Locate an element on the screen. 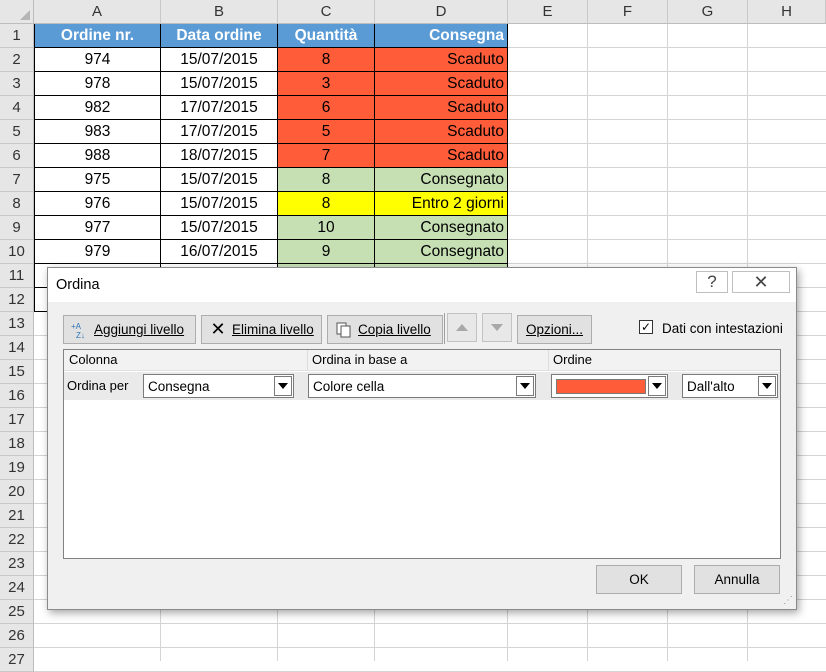  sort-on-select: Colore cella is located at coordinates (422, 386).